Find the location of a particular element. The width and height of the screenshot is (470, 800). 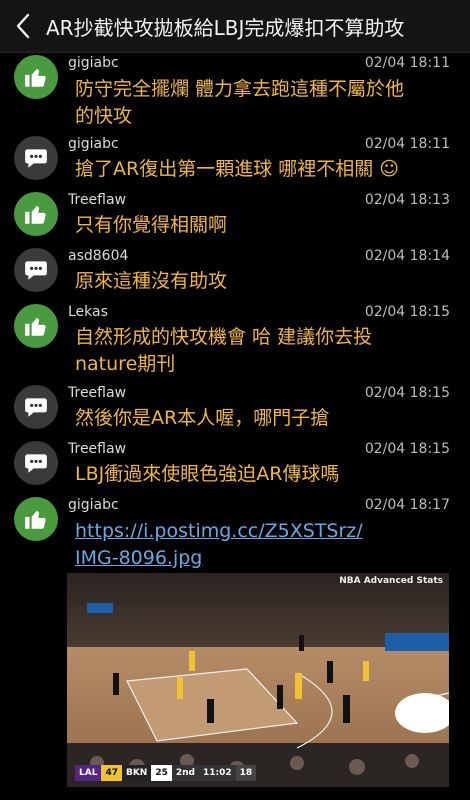

comment-time: 02/04 18:13 is located at coordinates (407, 200).